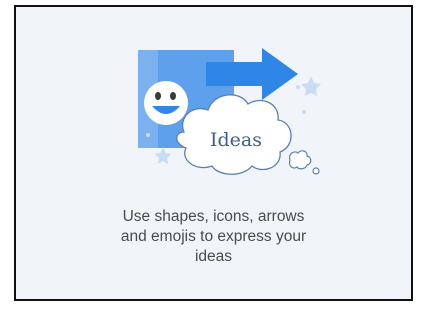 The width and height of the screenshot is (431, 312). I want to click on caption-line-2: and emojis to express your, so click(213, 236).